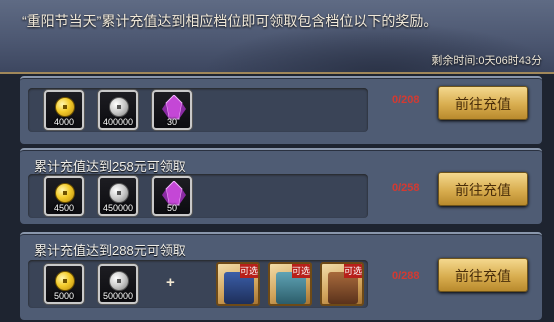 This screenshot has height=322, width=554. I want to click on item-quantity: 400000, so click(118, 122).